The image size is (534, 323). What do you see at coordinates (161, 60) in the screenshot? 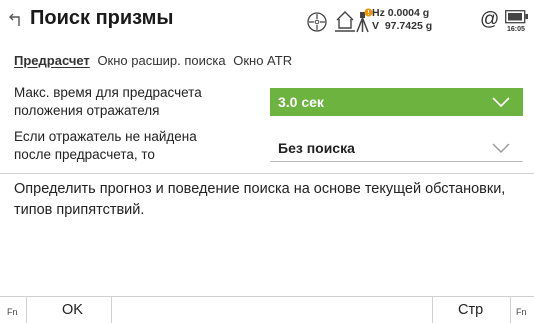
I see `tab-extended-search-window: Окно расшир. поиска` at bounding box center [161, 60].